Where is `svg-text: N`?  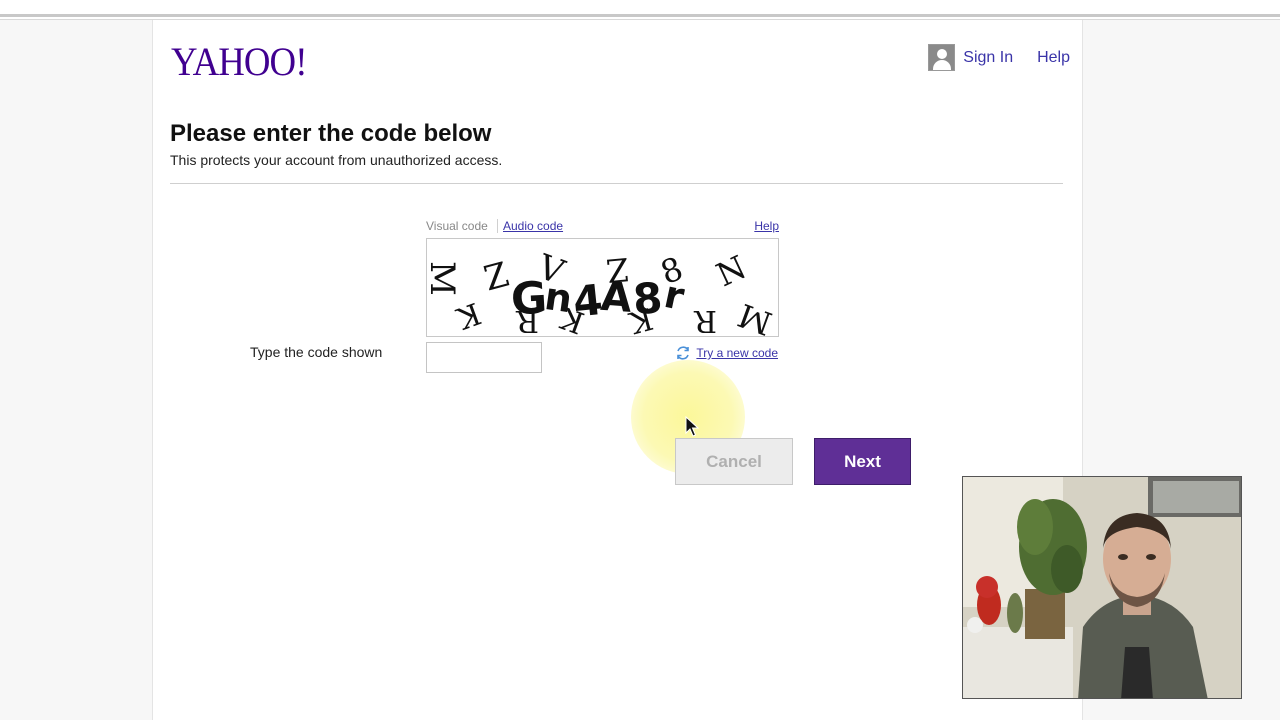 svg-text: N is located at coordinates (731, 271).